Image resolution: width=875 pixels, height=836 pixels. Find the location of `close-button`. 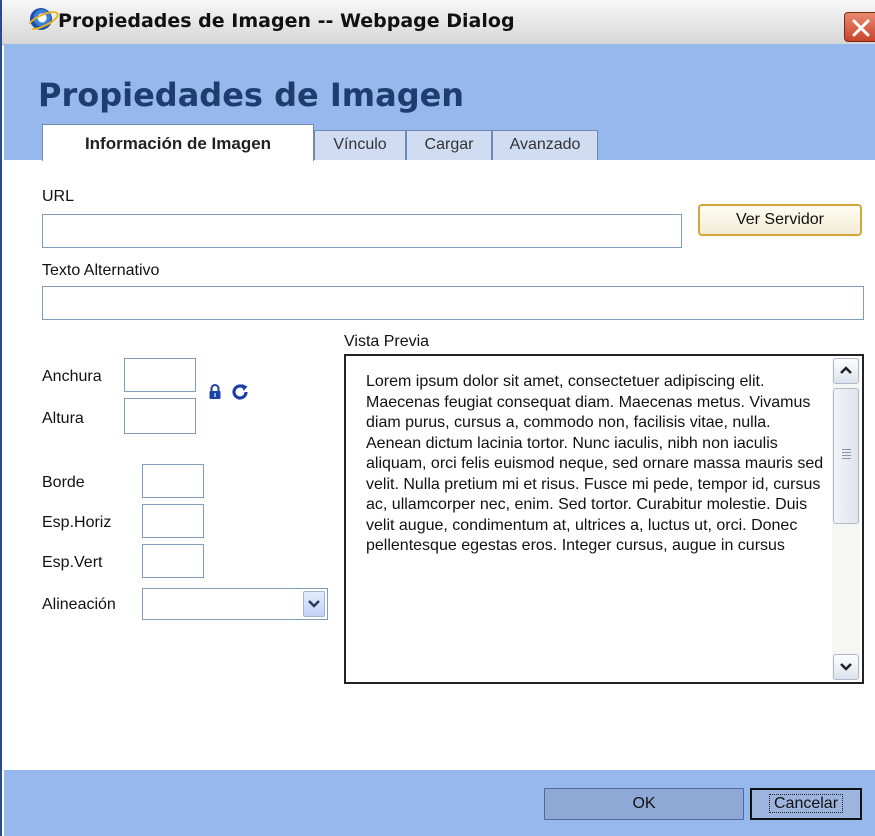

close-button is located at coordinates (859, 27).